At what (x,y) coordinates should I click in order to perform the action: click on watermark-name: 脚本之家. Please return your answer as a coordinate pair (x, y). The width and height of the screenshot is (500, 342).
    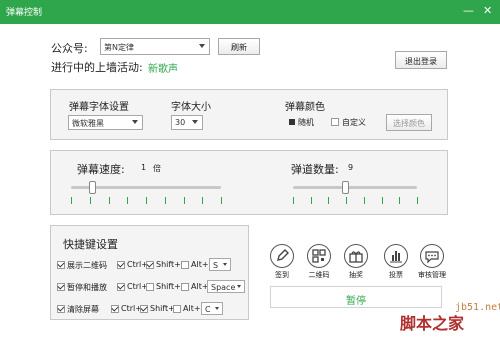
    Looking at the image, I should click on (432, 323).